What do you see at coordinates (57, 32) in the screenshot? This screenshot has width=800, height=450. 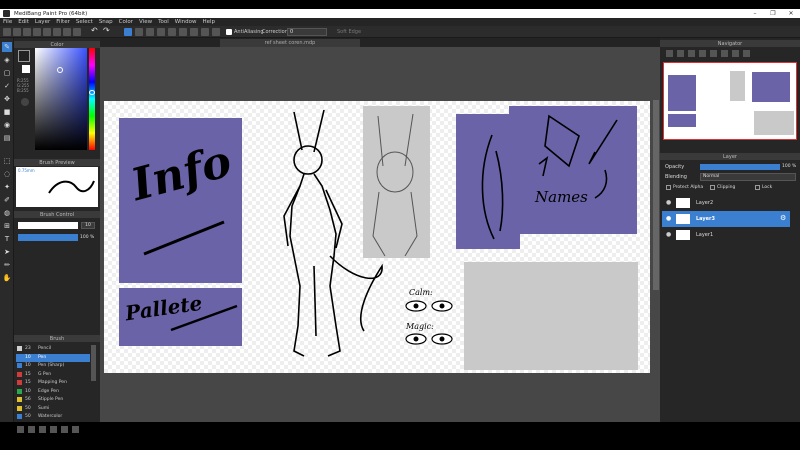 I see `share-icon` at bounding box center [57, 32].